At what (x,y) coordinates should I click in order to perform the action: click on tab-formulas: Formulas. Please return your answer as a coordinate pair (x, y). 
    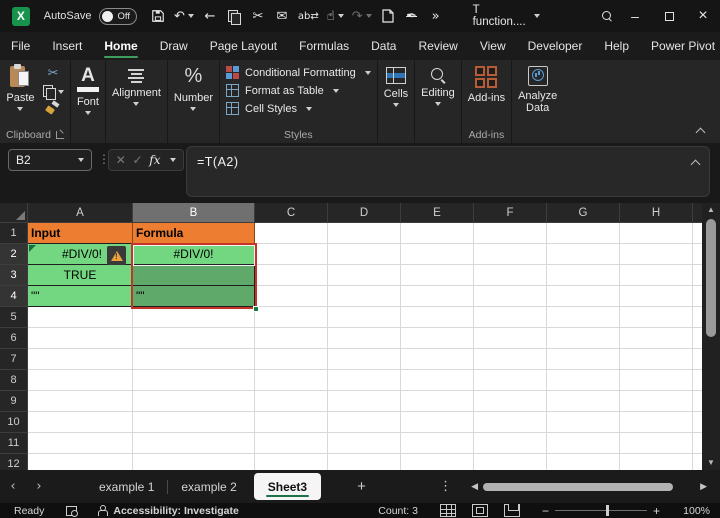
    Looking at the image, I should click on (324, 46).